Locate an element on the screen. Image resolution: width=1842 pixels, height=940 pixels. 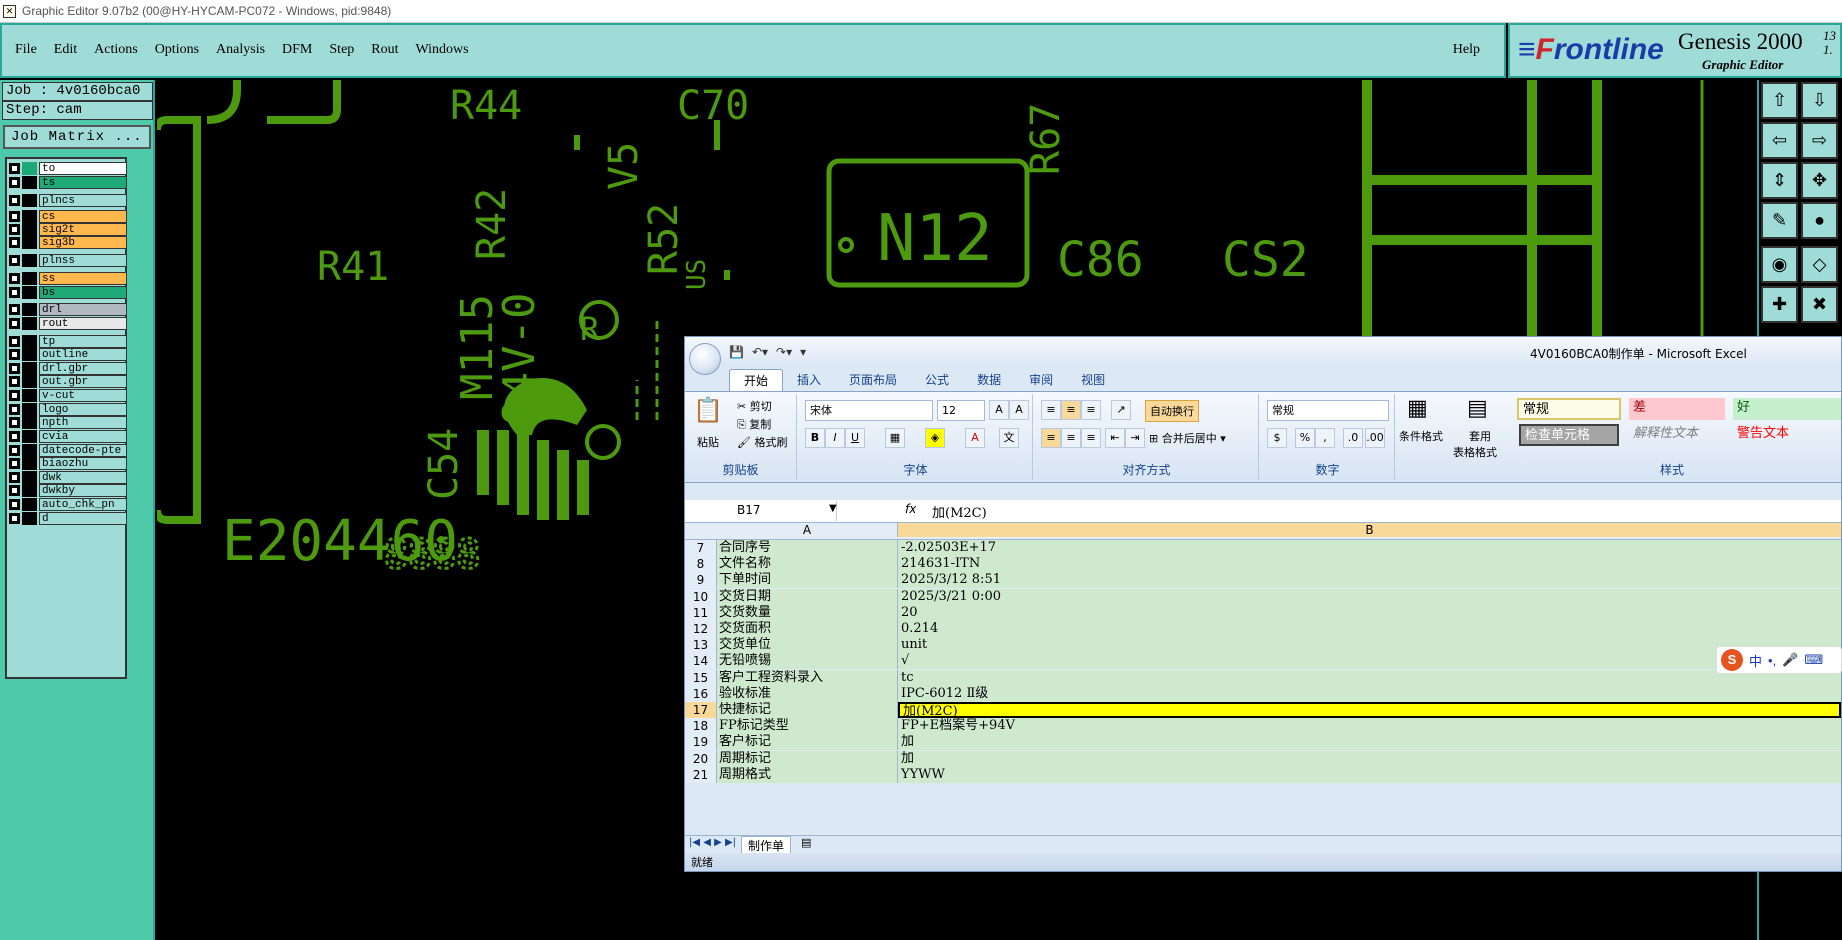
cell-a: 客户标记 is located at coordinates (807, 742).